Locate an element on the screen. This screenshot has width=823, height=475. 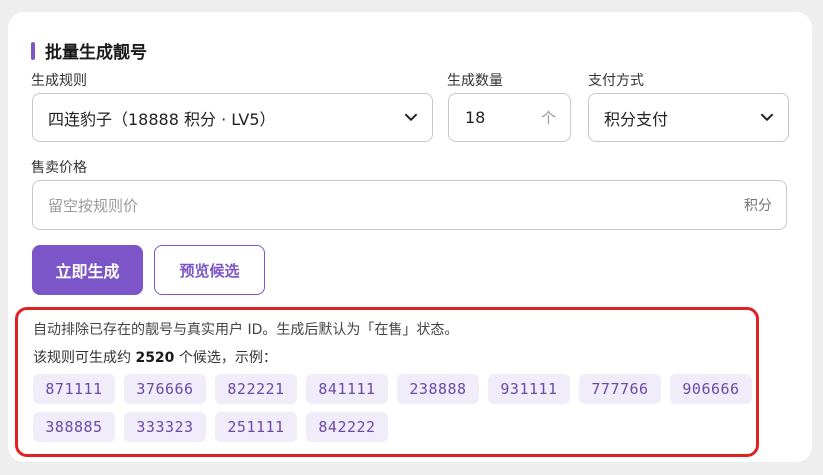
example-chip: 238888 is located at coordinates (438, 389).